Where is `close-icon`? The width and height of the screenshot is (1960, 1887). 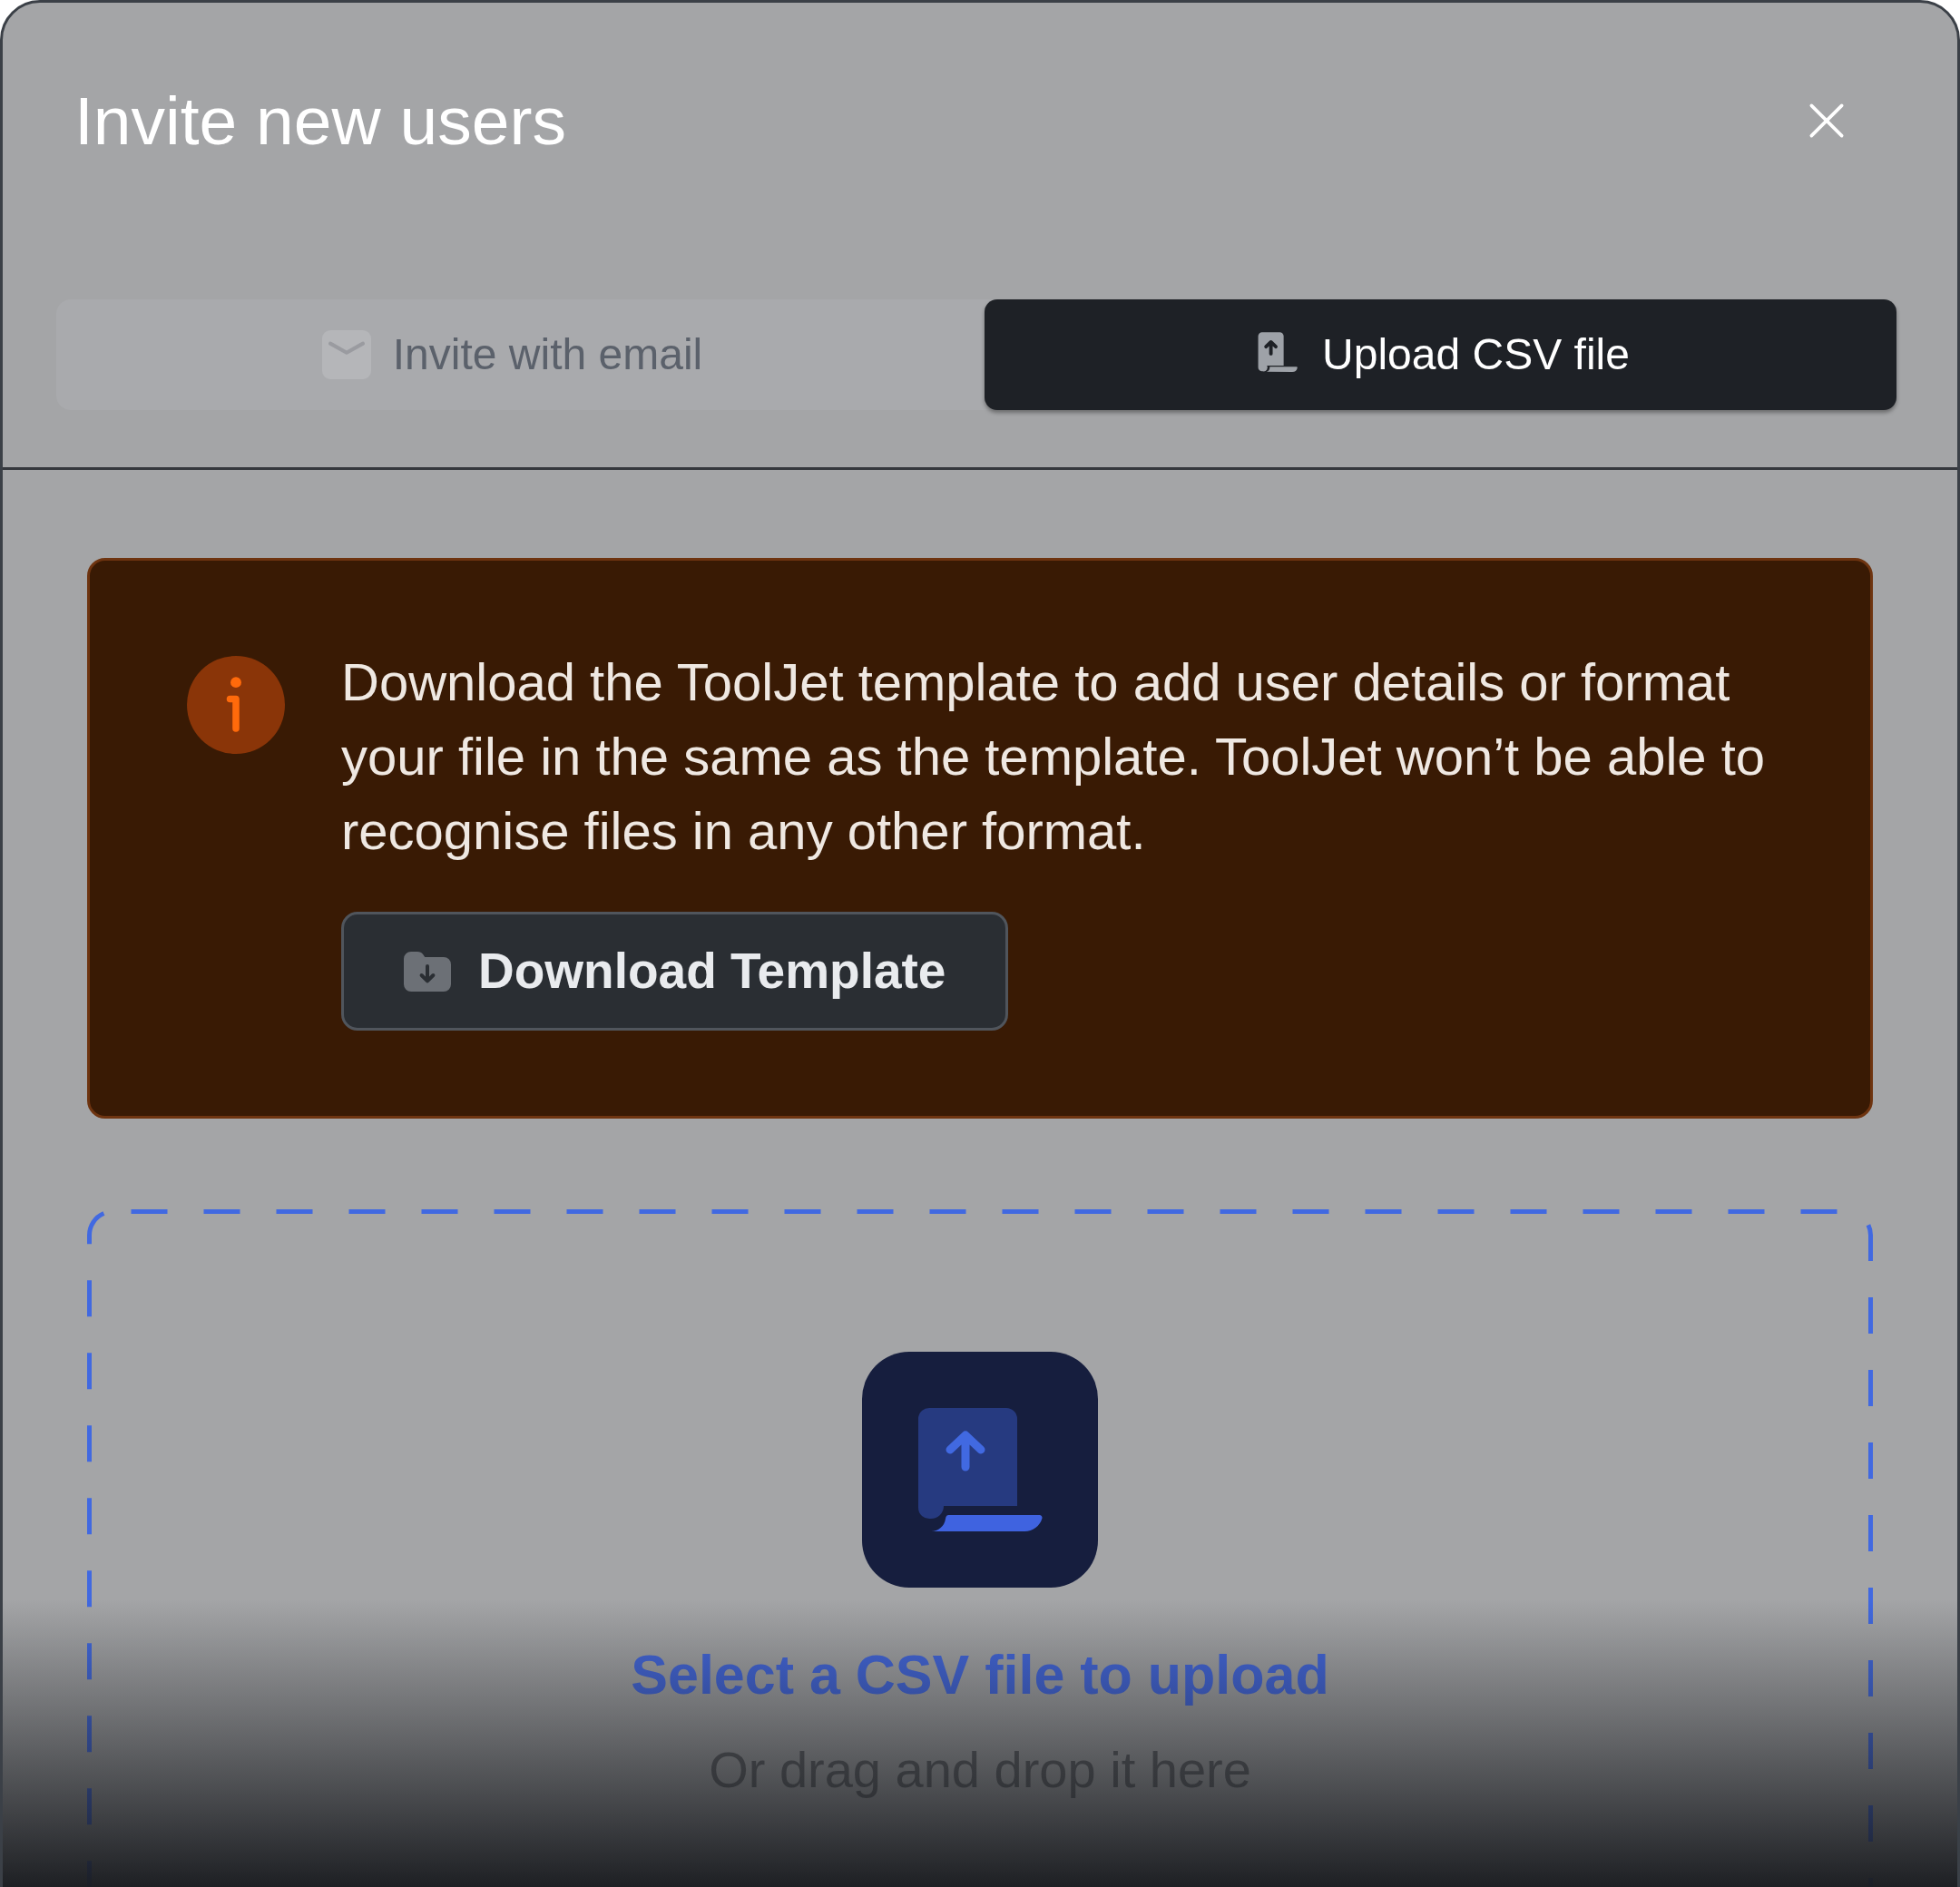 close-icon is located at coordinates (1826, 121).